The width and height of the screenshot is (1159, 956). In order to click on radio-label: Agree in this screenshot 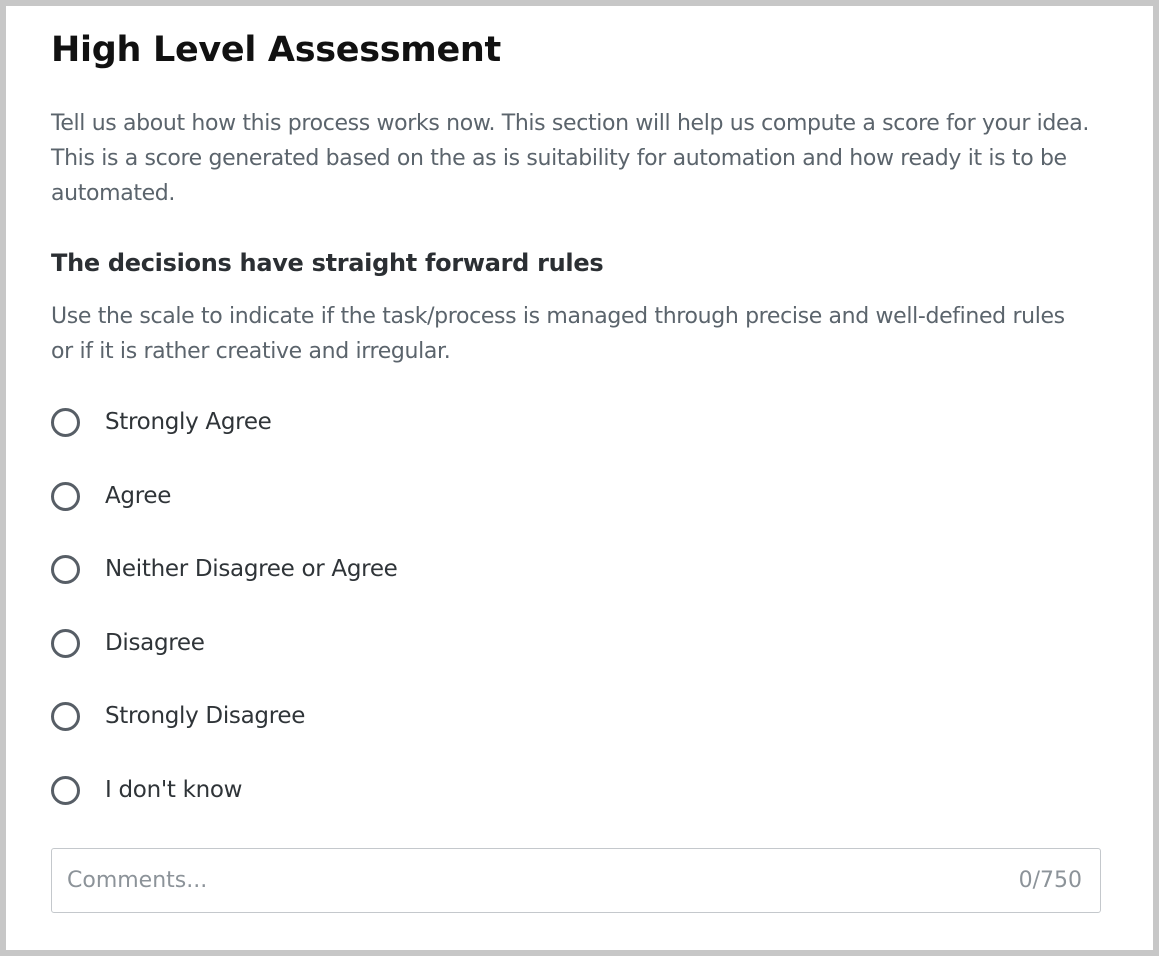, I will do `click(138, 496)`.